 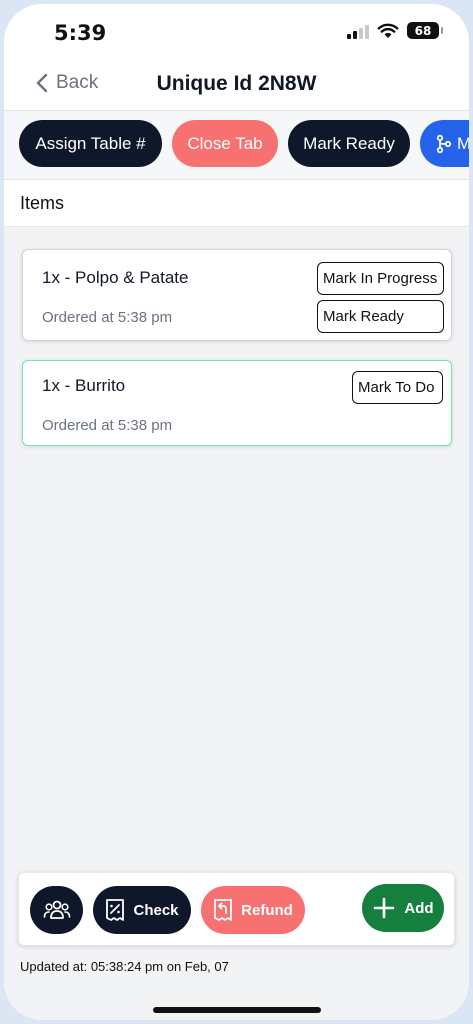 I want to click on items-title: Items, so click(x=42, y=202).